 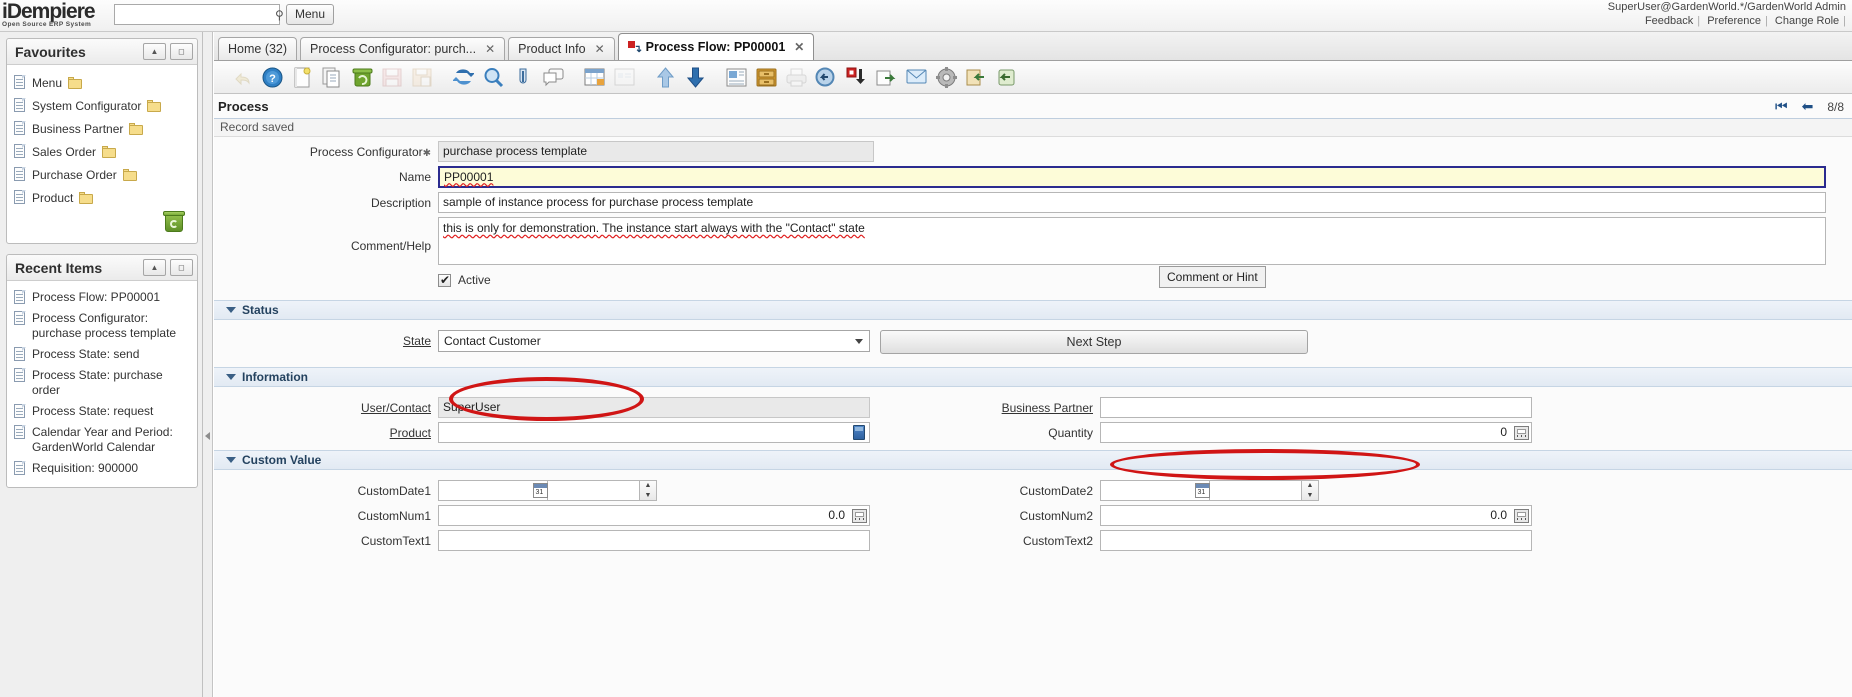 I want to click on tab-process-configurator: Process Configurator: purch... ✕, so click(x=403, y=48).